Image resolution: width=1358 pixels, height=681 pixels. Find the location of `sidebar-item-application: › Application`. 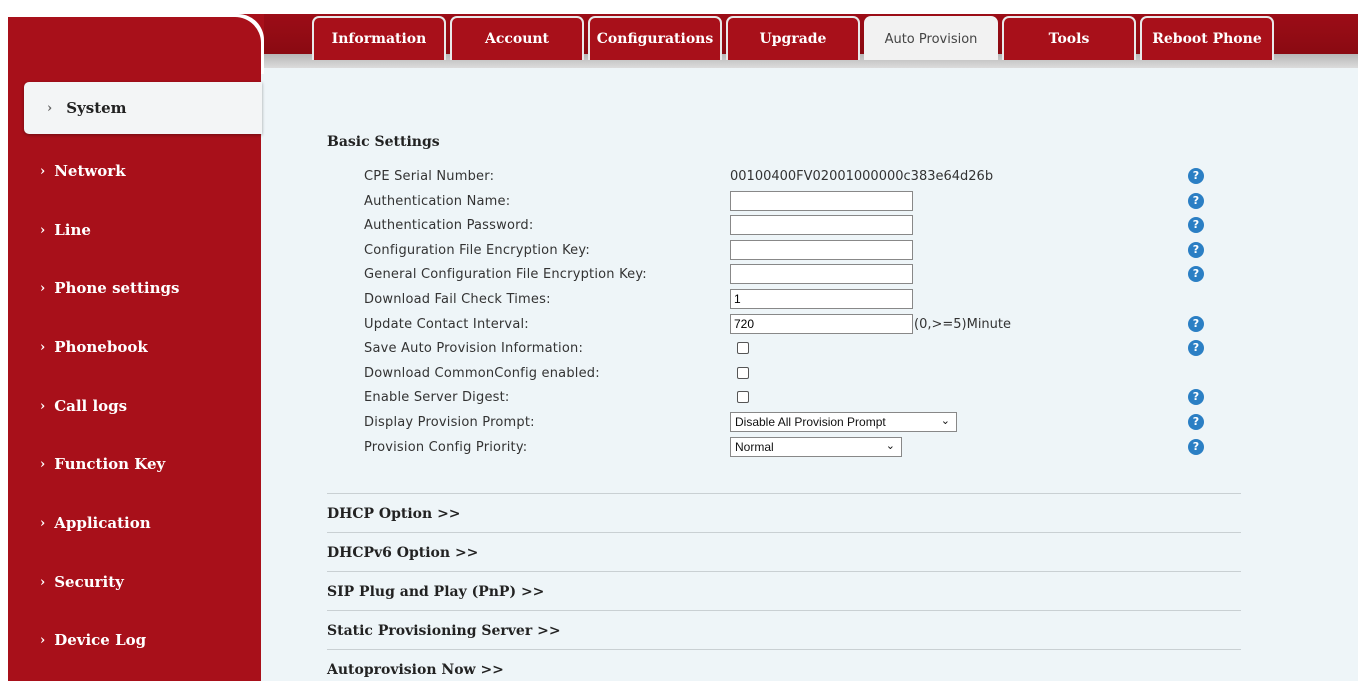

sidebar-item-application: › Application is located at coordinates (134, 523).